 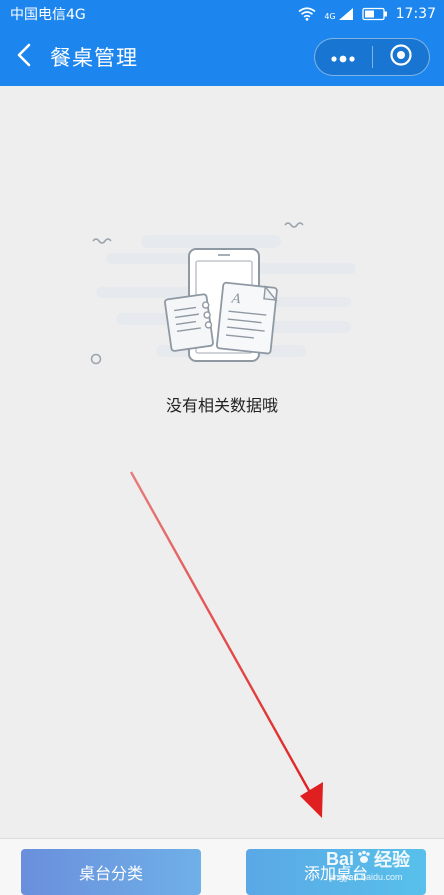 I want to click on mini-program-capsule, so click(x=372, y=57).